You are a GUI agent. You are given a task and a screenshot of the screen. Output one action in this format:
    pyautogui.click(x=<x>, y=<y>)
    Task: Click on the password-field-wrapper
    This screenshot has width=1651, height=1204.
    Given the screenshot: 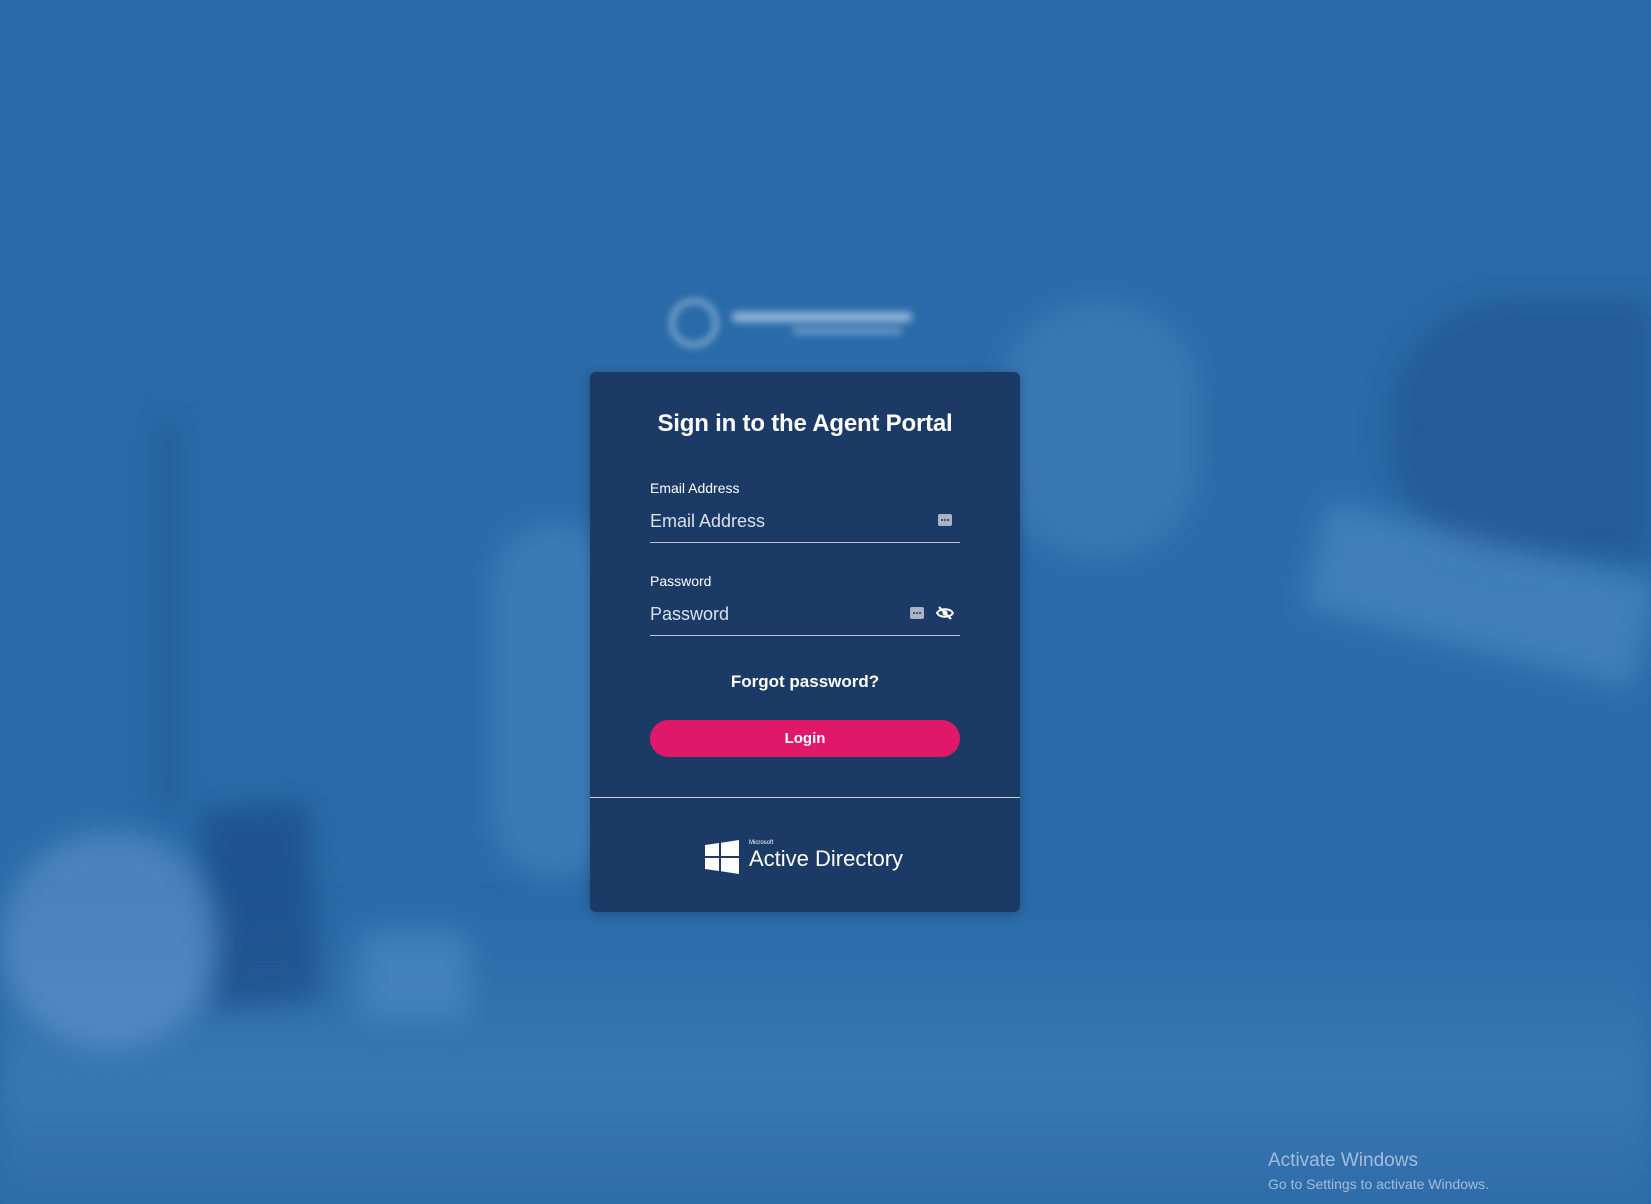 What is the action you would take?
    pyautogui.click(x=805, y=615)
    